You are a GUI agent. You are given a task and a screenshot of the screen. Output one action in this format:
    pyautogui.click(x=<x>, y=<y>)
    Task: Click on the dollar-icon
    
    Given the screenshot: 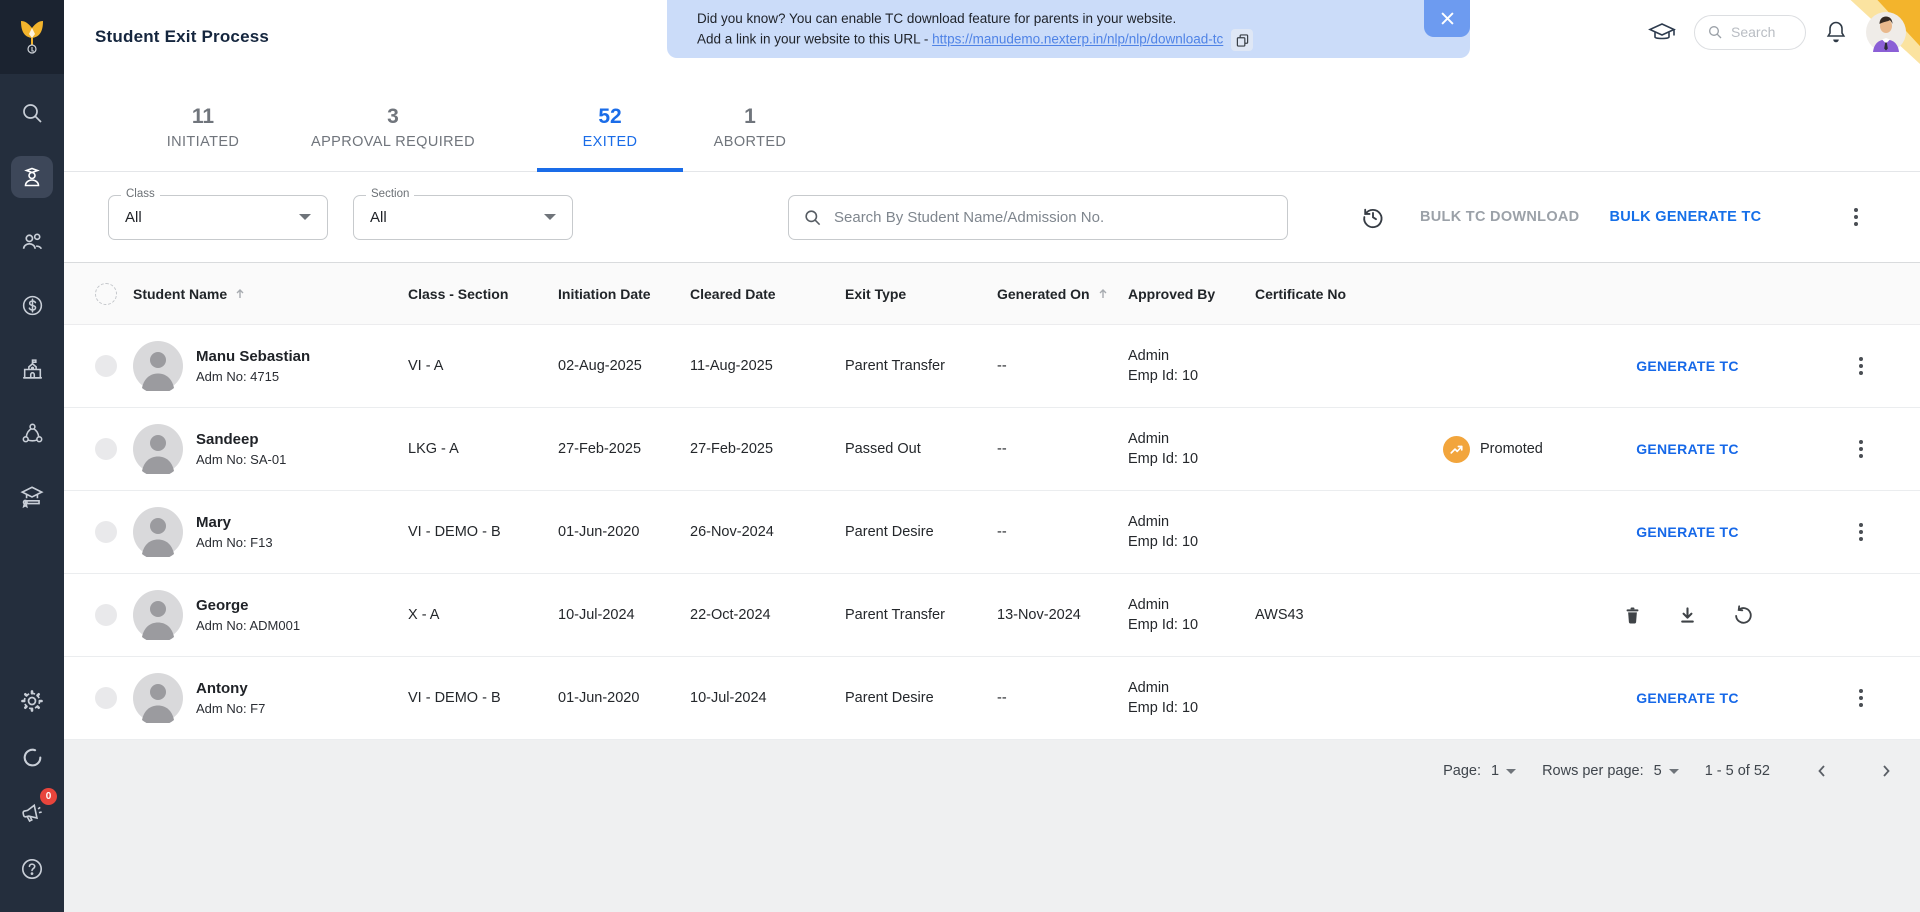 What is the action you would take?
    pyautogui.click(x=32, y=305)
    